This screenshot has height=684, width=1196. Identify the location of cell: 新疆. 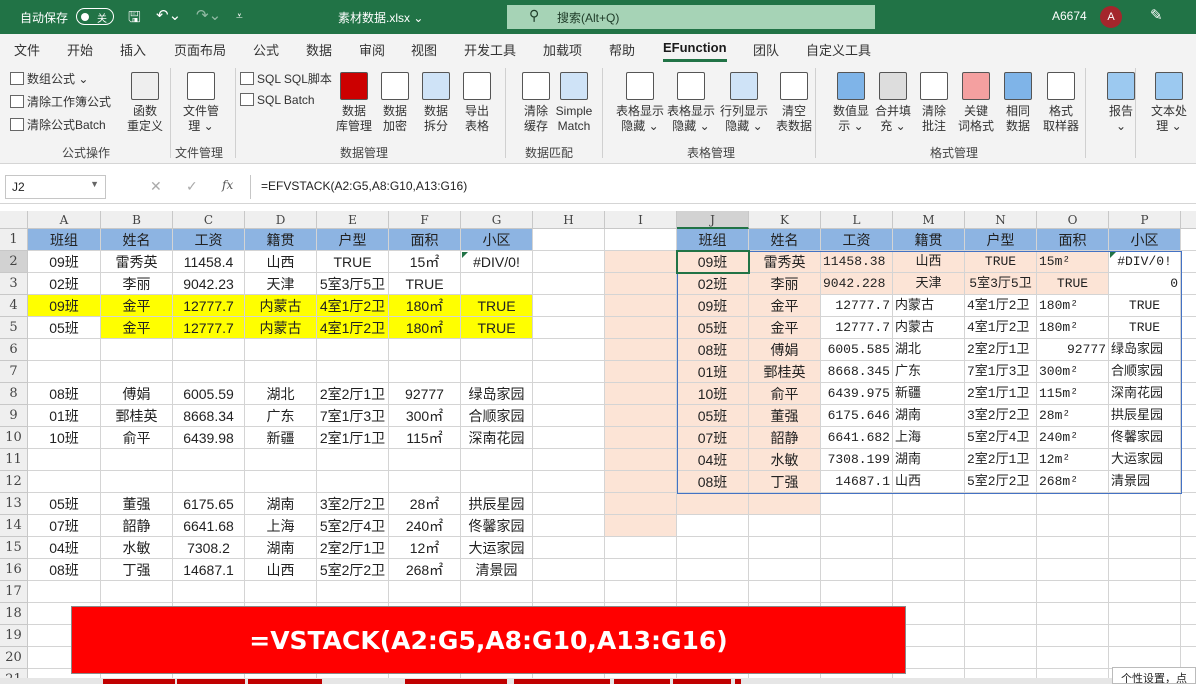
(281, 438).